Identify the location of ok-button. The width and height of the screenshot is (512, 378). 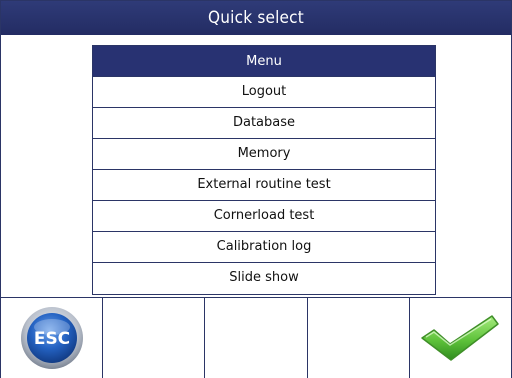
(460, 338).